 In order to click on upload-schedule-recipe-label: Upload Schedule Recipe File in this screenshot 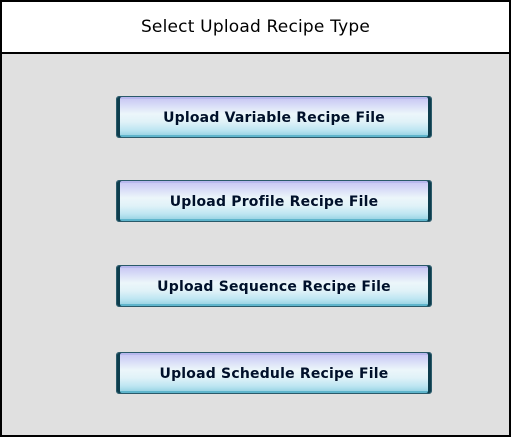, I will do `click(274, 374)`.